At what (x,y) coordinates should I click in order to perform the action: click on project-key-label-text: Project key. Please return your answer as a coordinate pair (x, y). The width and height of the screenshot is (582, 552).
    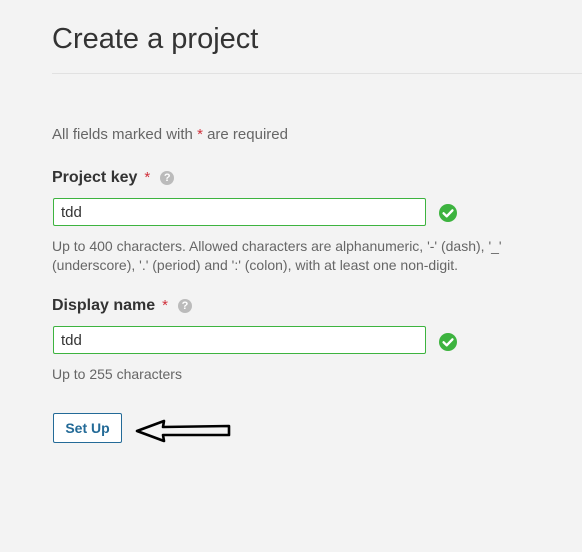
    Looking at the image, I should click on (95, 177).